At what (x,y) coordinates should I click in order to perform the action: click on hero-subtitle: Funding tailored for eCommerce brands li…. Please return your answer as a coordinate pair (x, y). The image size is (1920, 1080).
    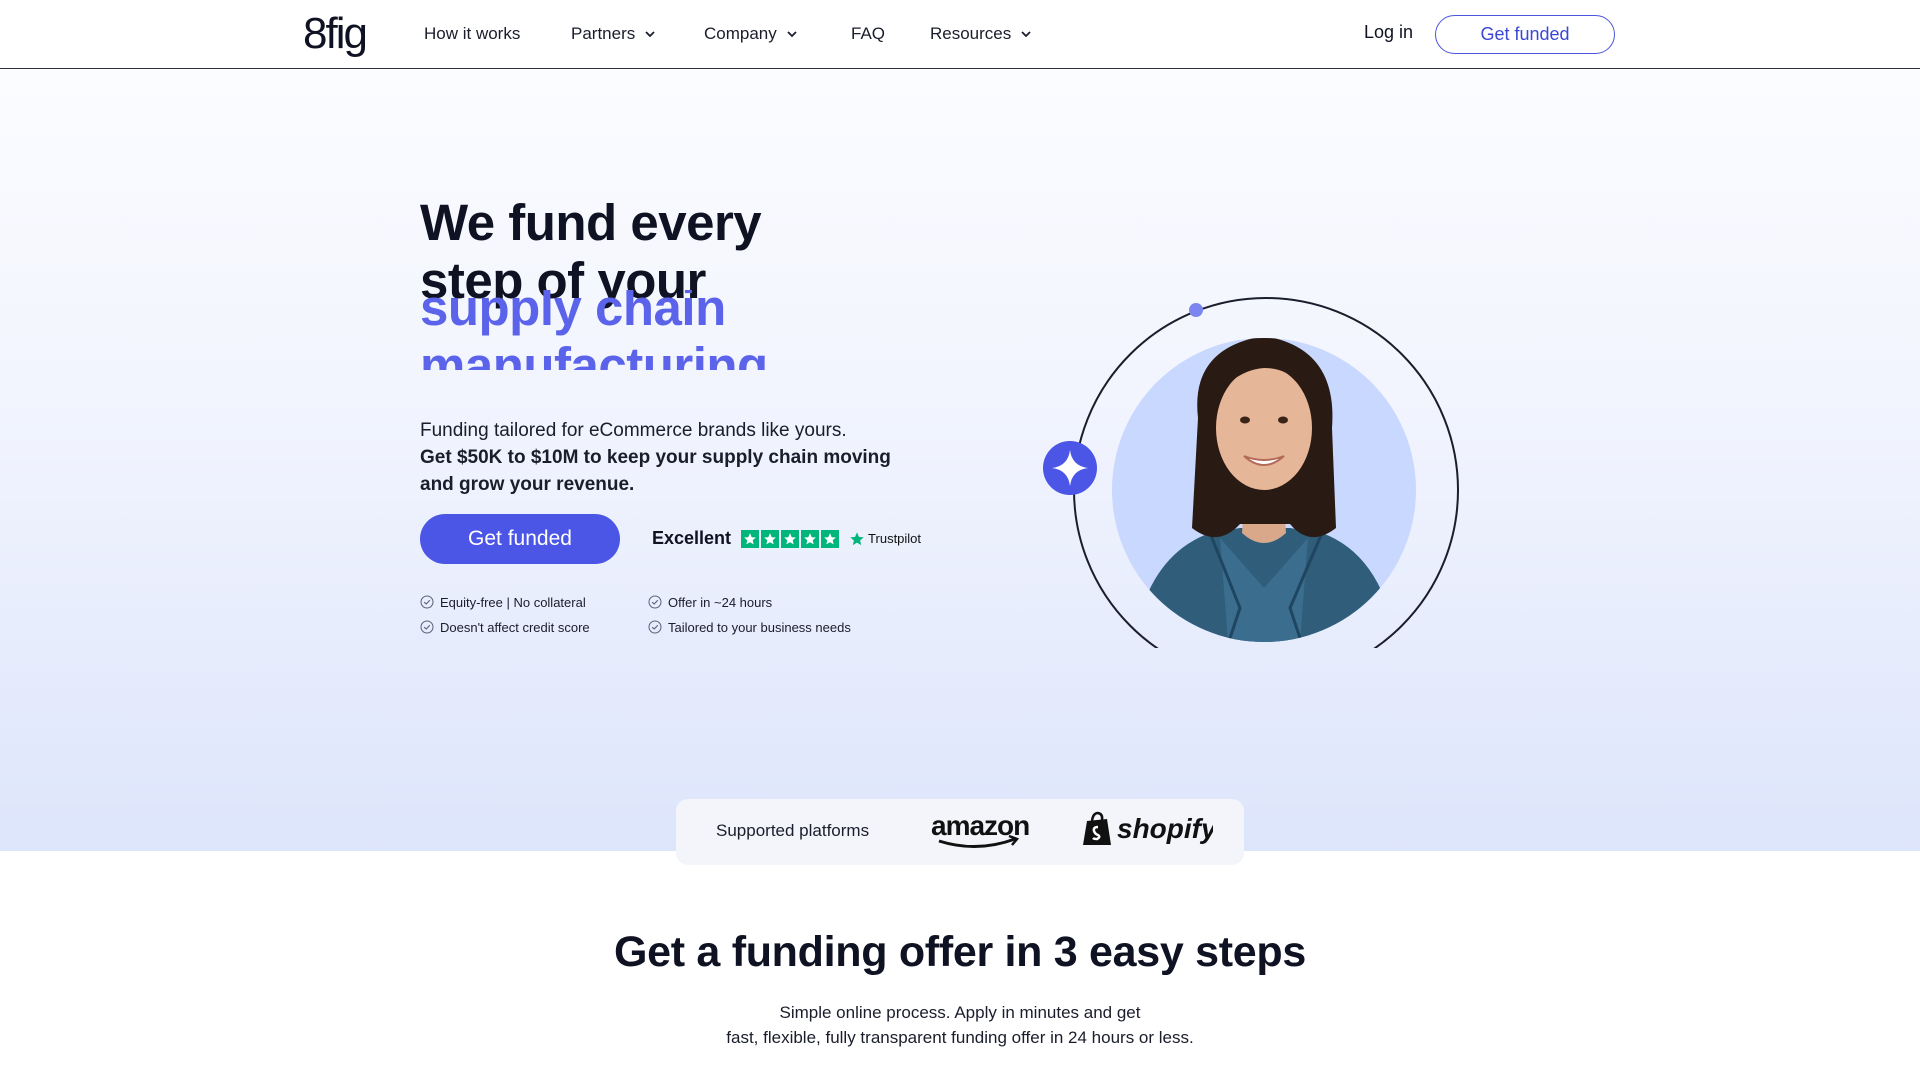
    Looking at the image, I should click on (660, 457).